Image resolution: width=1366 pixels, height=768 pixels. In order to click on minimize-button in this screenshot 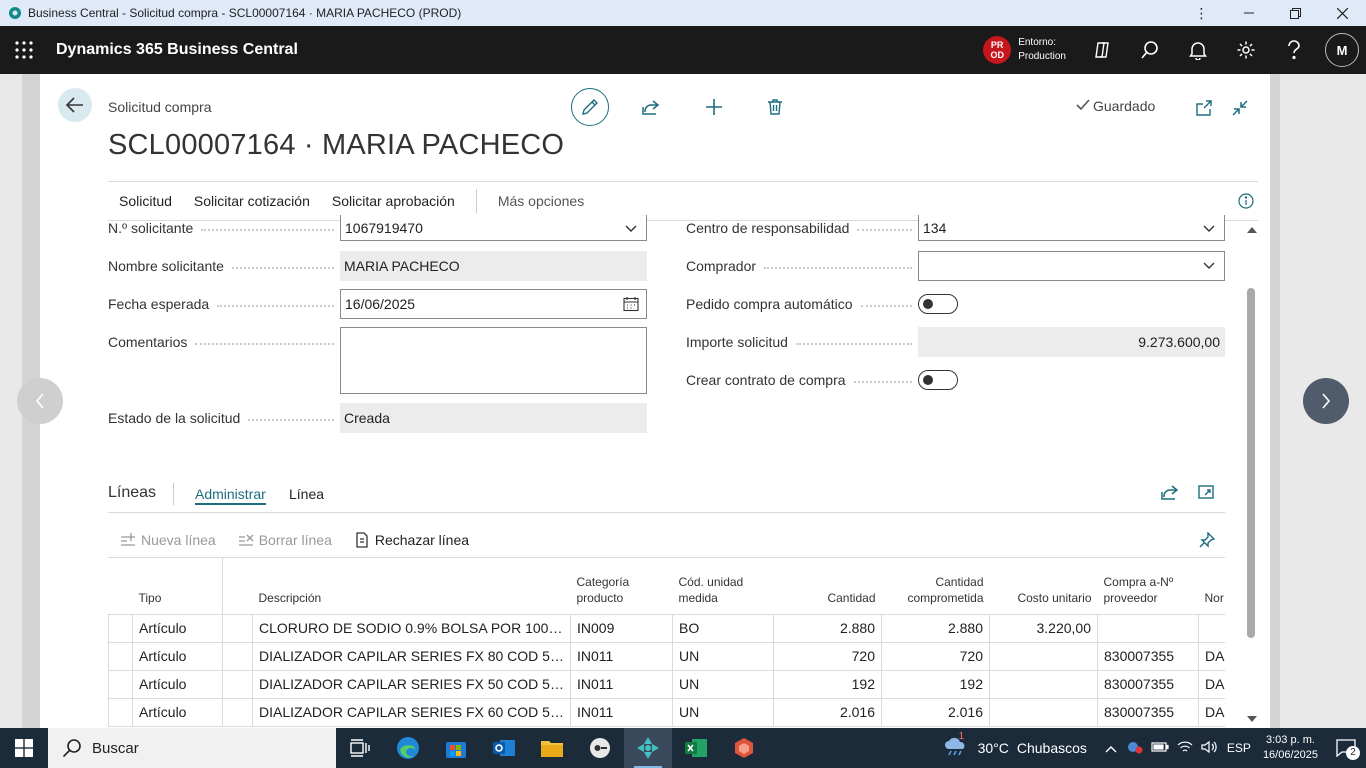, I will do `click(1248, 13)`.